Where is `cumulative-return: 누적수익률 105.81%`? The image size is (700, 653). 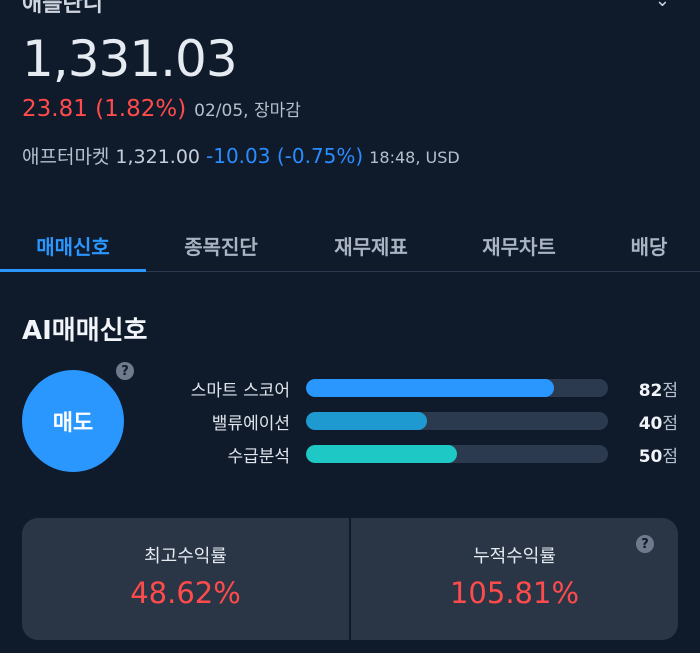 cumulative-return: 누적수익률 105.81% is located at coordinates (514, 579).